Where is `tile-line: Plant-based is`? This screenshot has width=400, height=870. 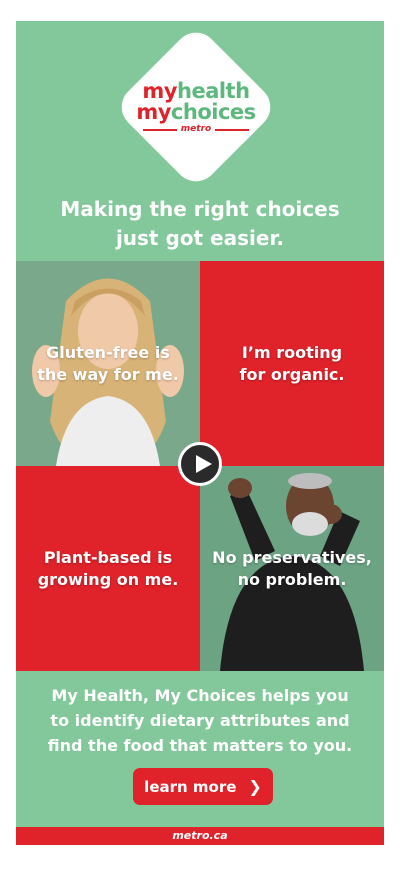 tile-line: Plant-based is is located at coordinates (108, 557).